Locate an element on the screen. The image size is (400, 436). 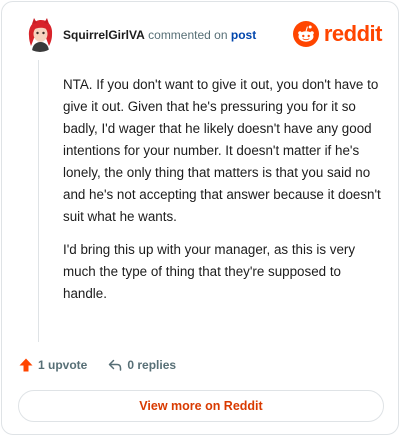
byline-verb: commented on is located at coordinates (188, 35).